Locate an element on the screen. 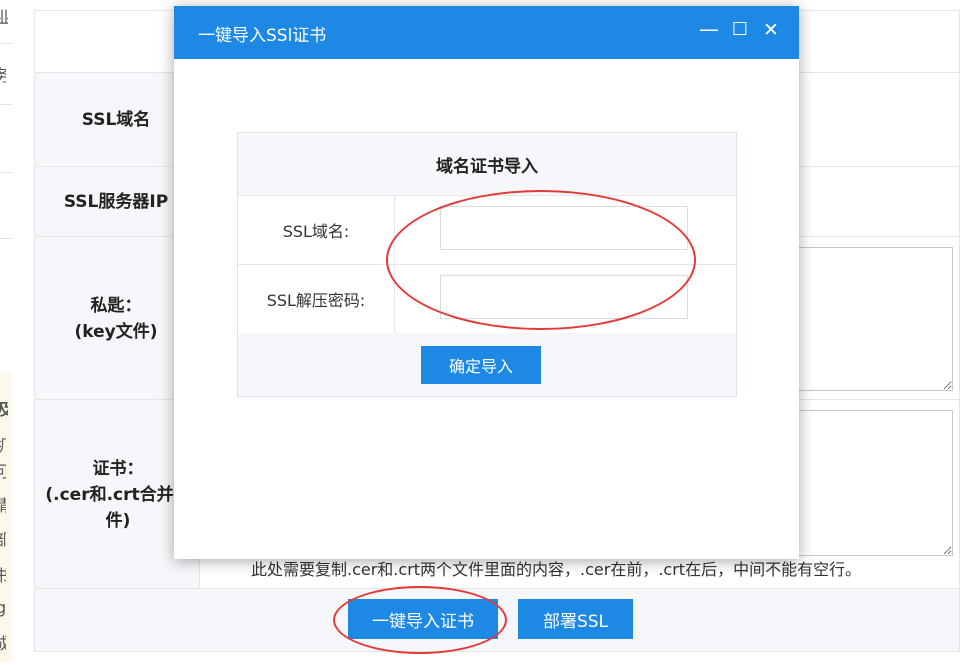 This screenshot has width=964, height=665. card-footer: 确定导入 is located at coordinates (487, 364).